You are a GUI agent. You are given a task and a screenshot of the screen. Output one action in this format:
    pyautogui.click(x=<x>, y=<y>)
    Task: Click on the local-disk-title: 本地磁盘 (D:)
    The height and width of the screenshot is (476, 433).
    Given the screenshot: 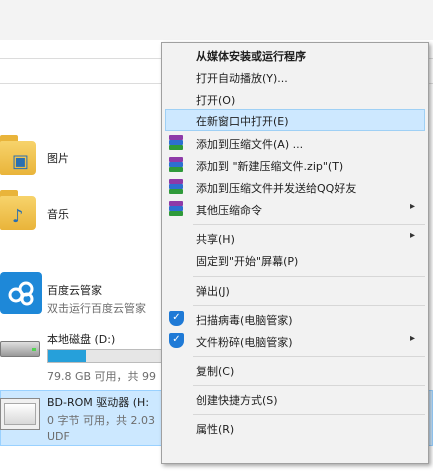 What is the action you would take?
    pyautogui.click(x=81, y=339)
    